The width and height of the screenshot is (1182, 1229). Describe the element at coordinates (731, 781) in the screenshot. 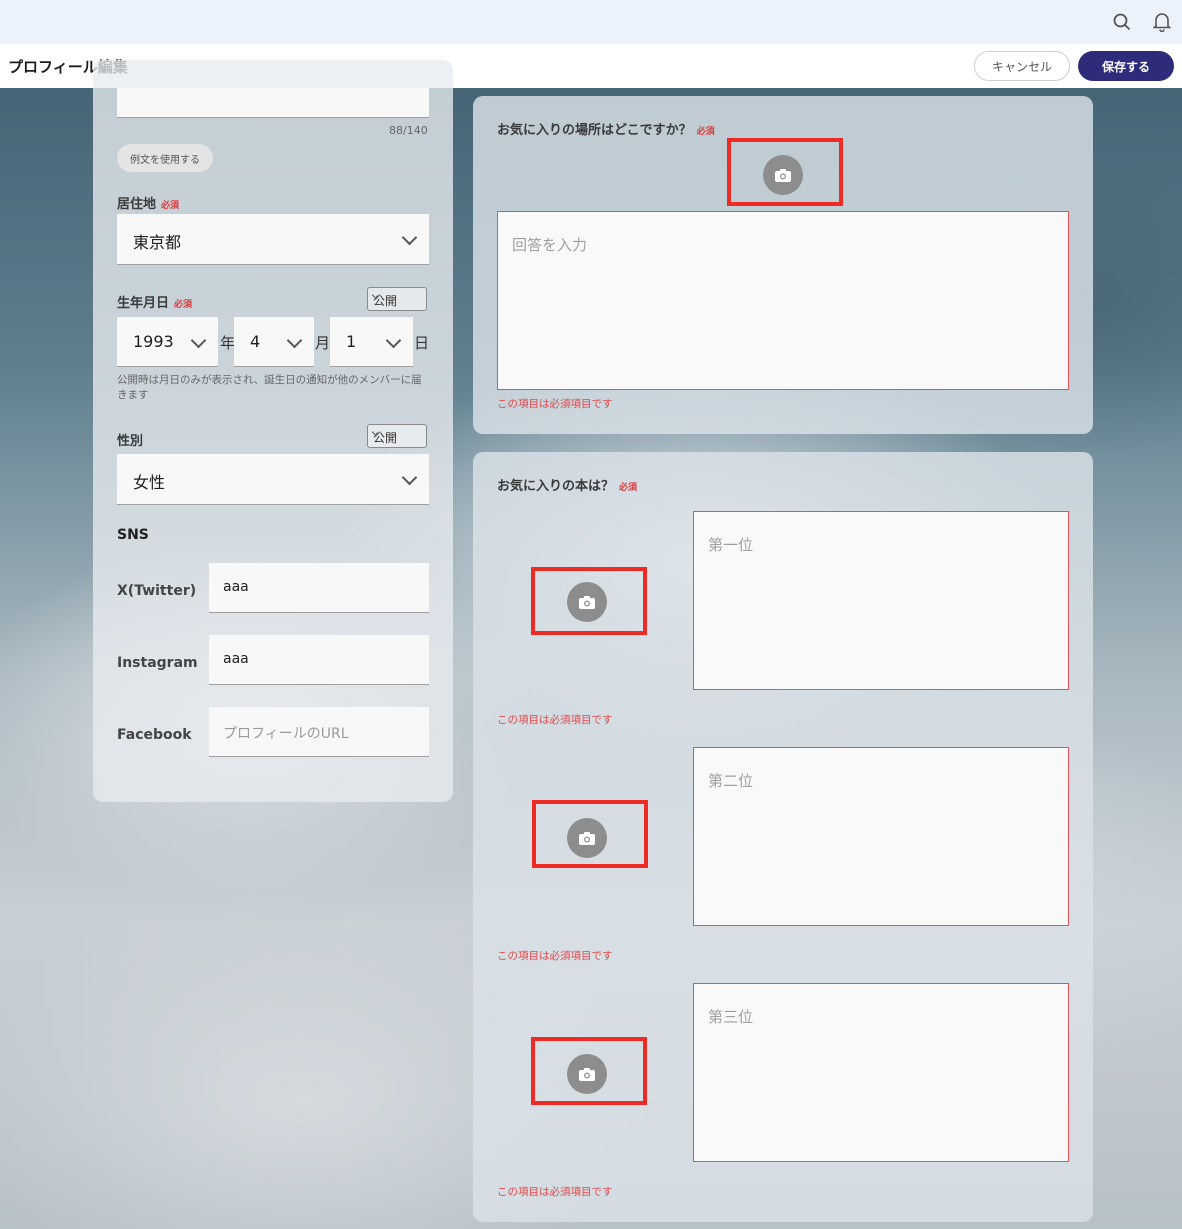

I see `book-rank-2-placeholder: 第二位` at that location.